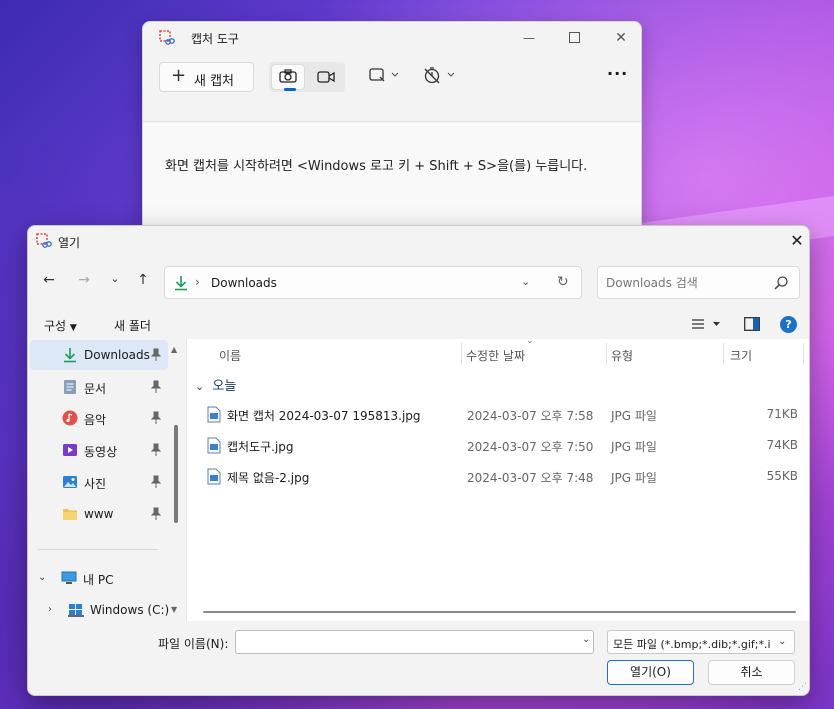 This screenshot has width=834, height=709. I want to click on folder-icon, so click(70, 514).